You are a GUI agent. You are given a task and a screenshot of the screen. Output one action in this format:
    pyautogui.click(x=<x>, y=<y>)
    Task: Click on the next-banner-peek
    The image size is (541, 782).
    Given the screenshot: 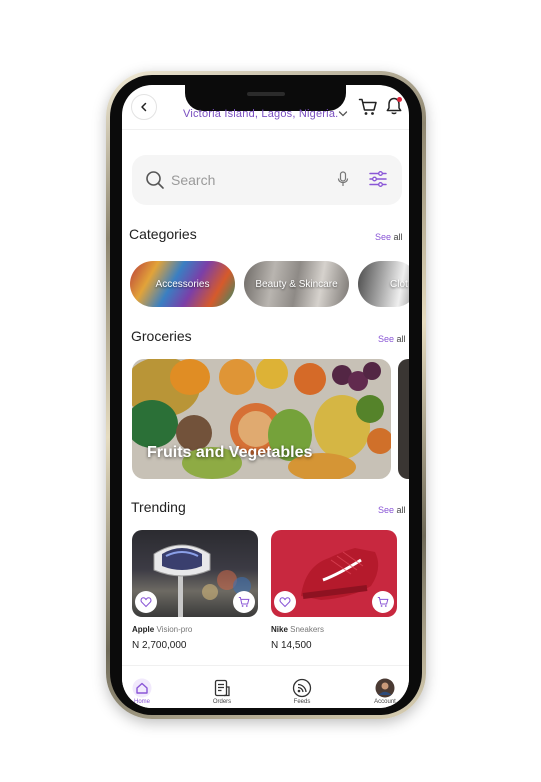 What is the action you would take?
    pyautogui.click(x=403, y=419)
    